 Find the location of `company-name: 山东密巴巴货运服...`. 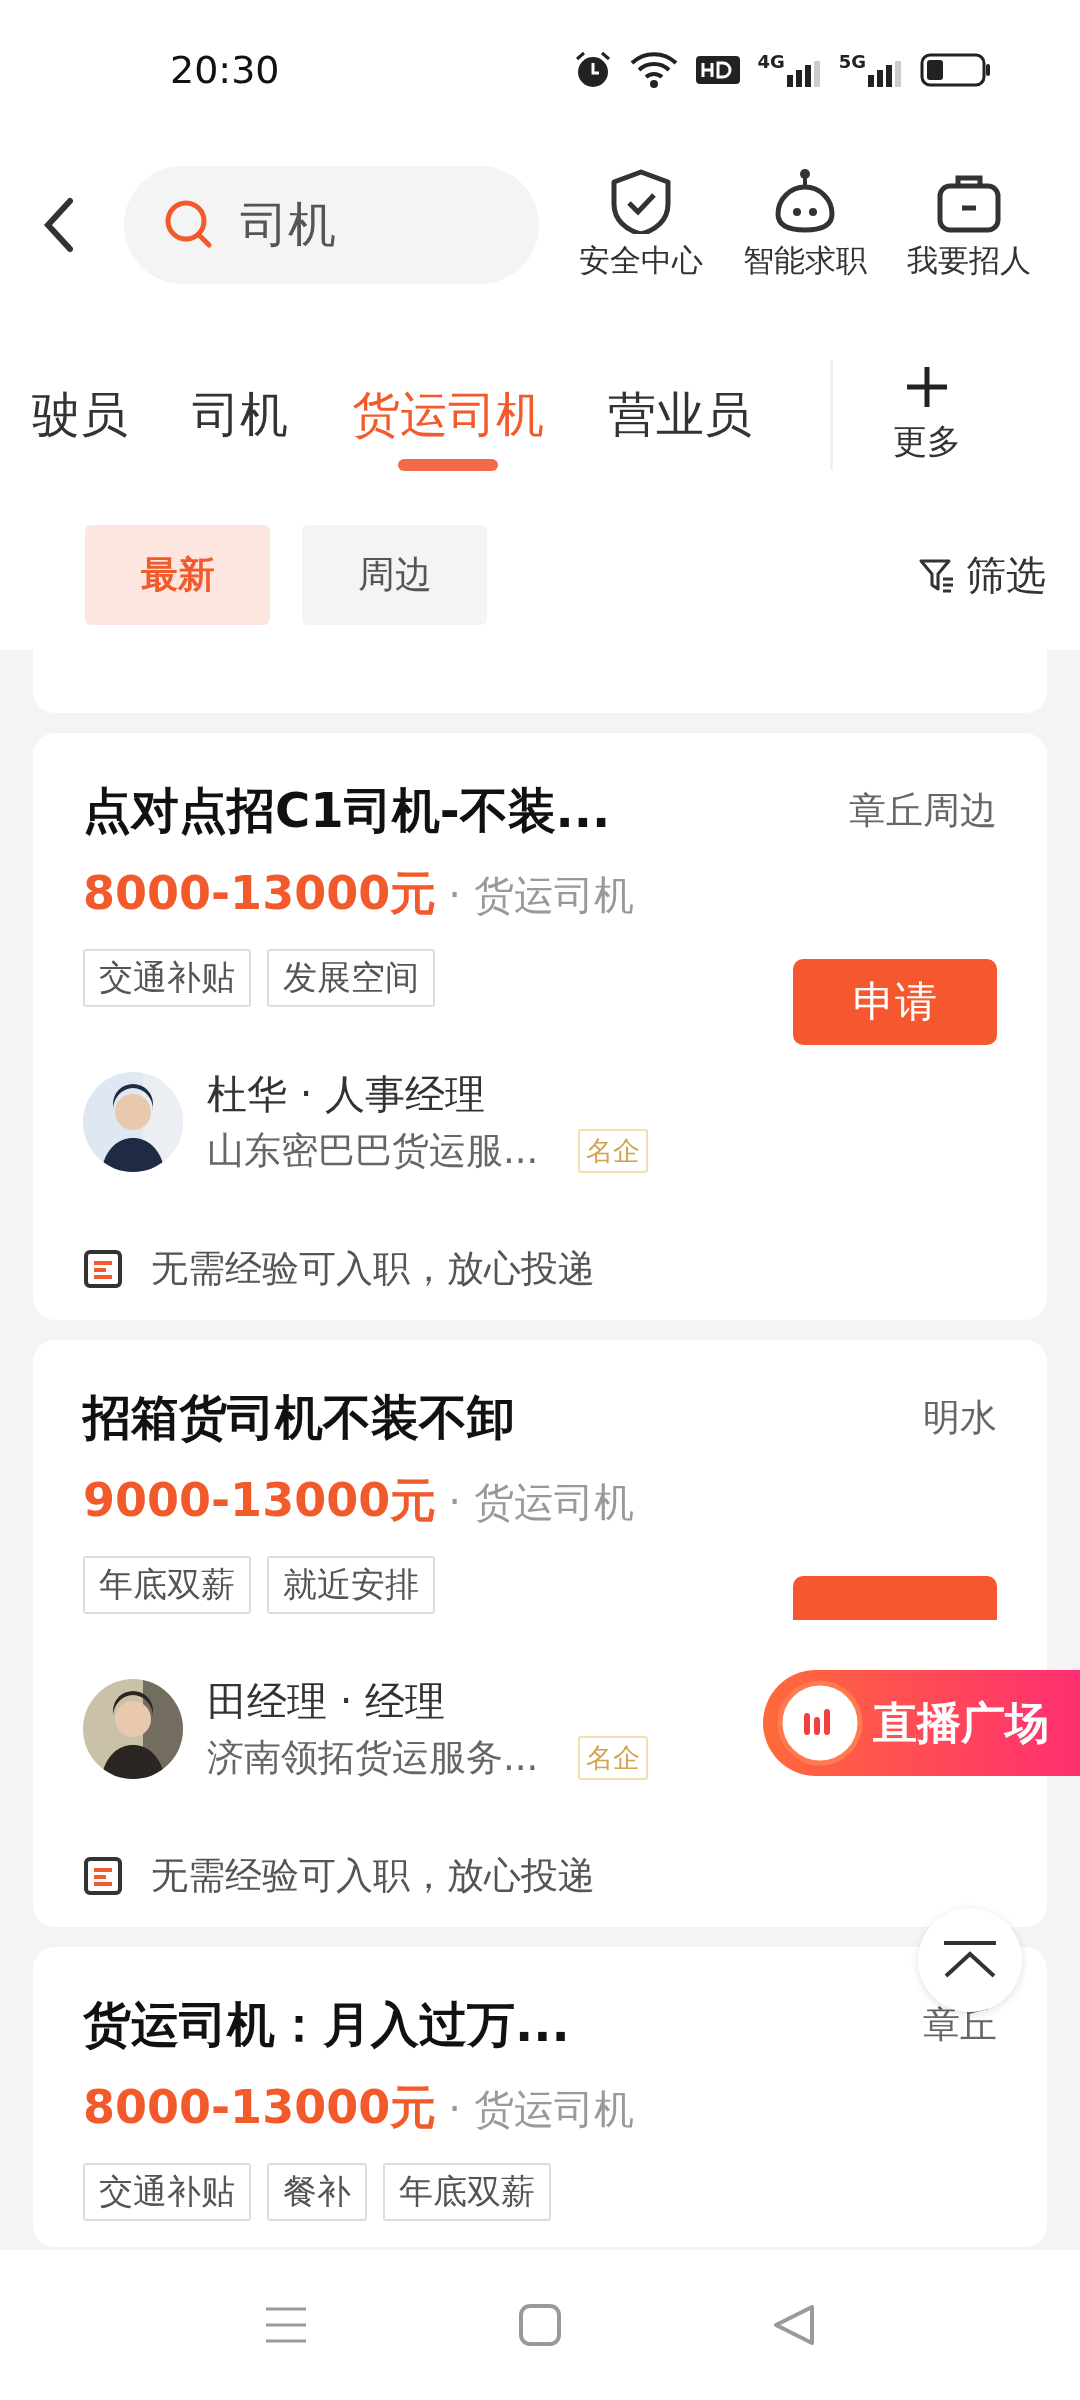

company-name: 山东密巴巴货运服... is located at coordinates (373, 1151).